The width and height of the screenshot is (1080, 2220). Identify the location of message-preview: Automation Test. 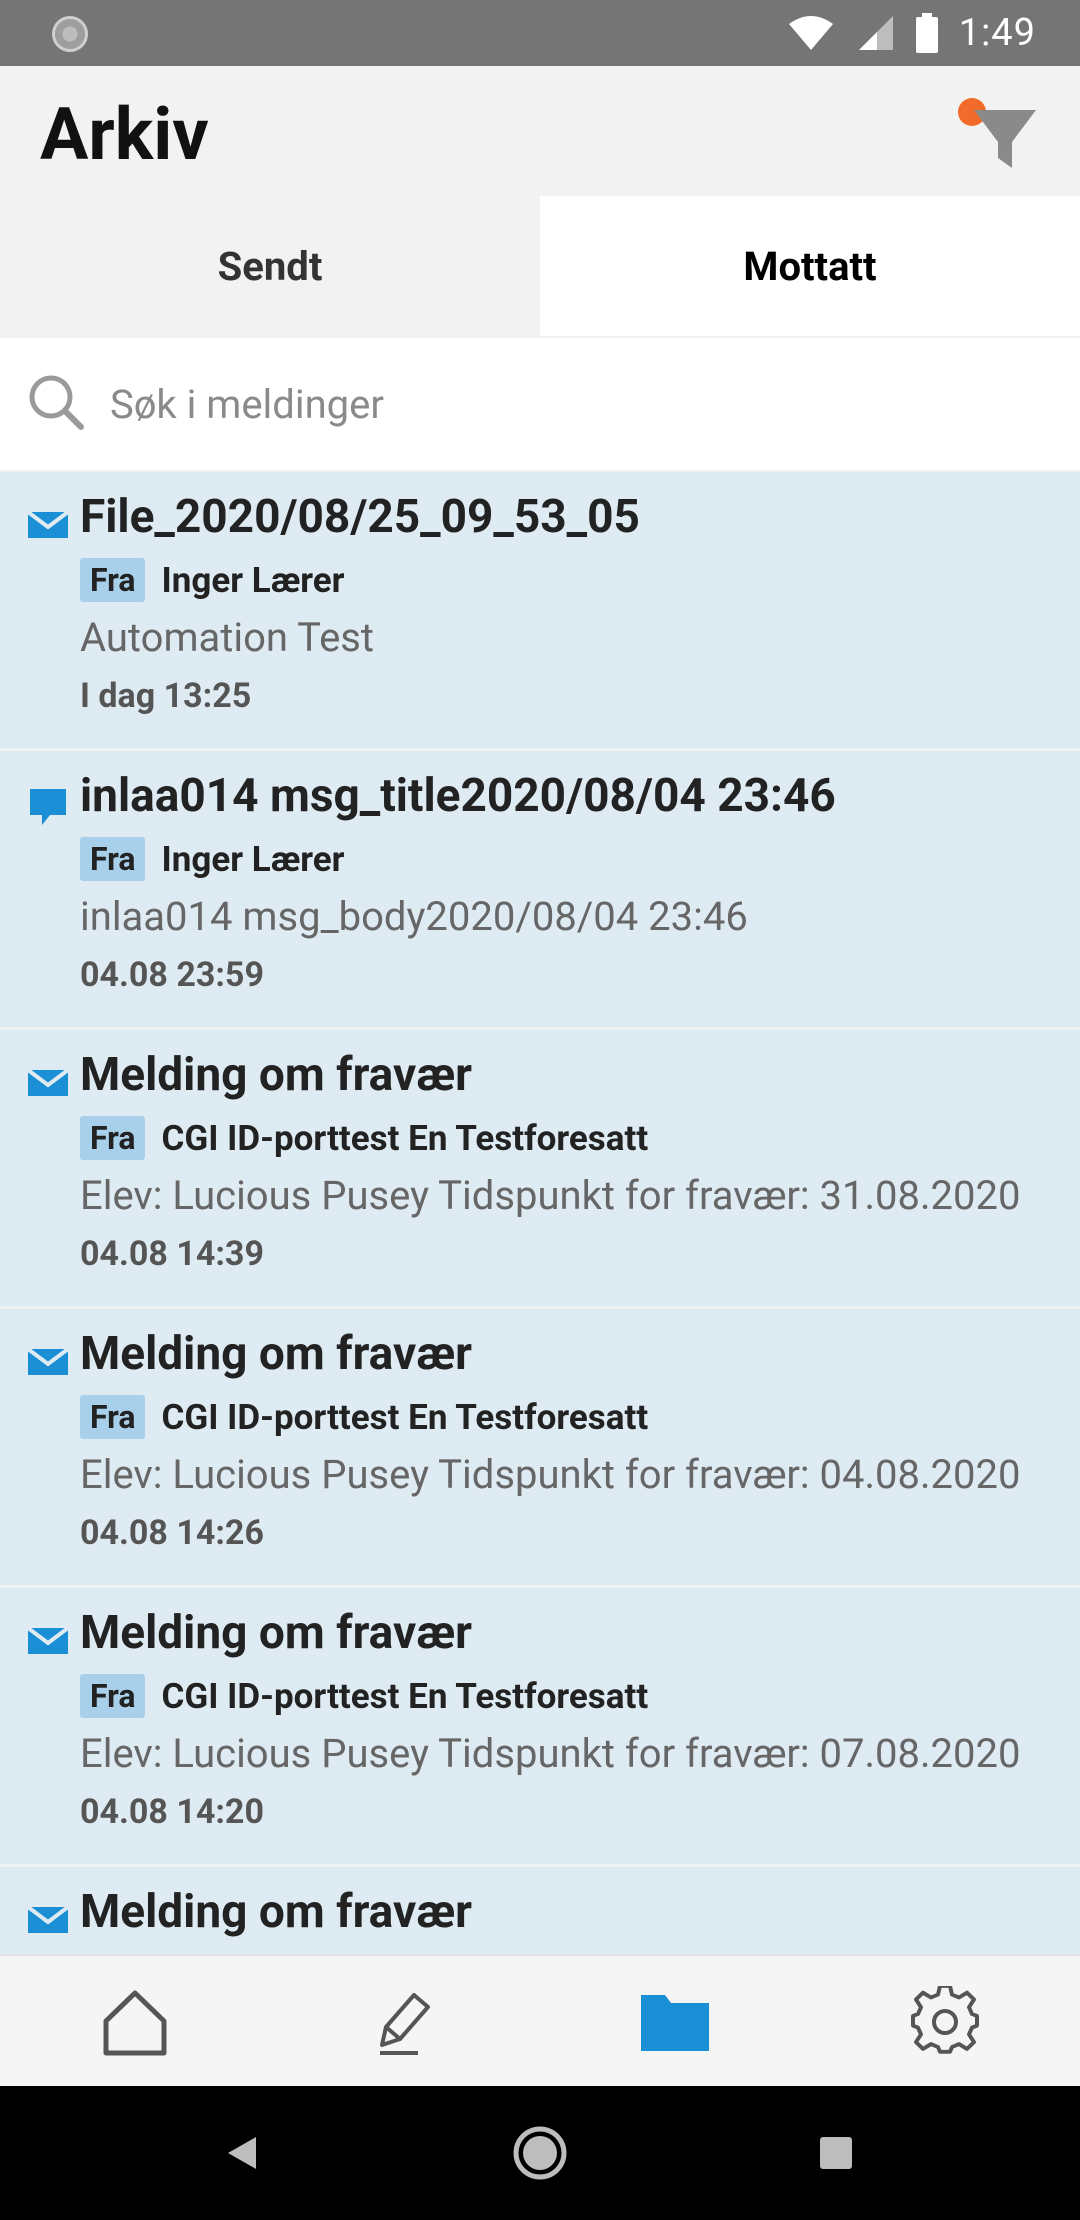
(227, 637).